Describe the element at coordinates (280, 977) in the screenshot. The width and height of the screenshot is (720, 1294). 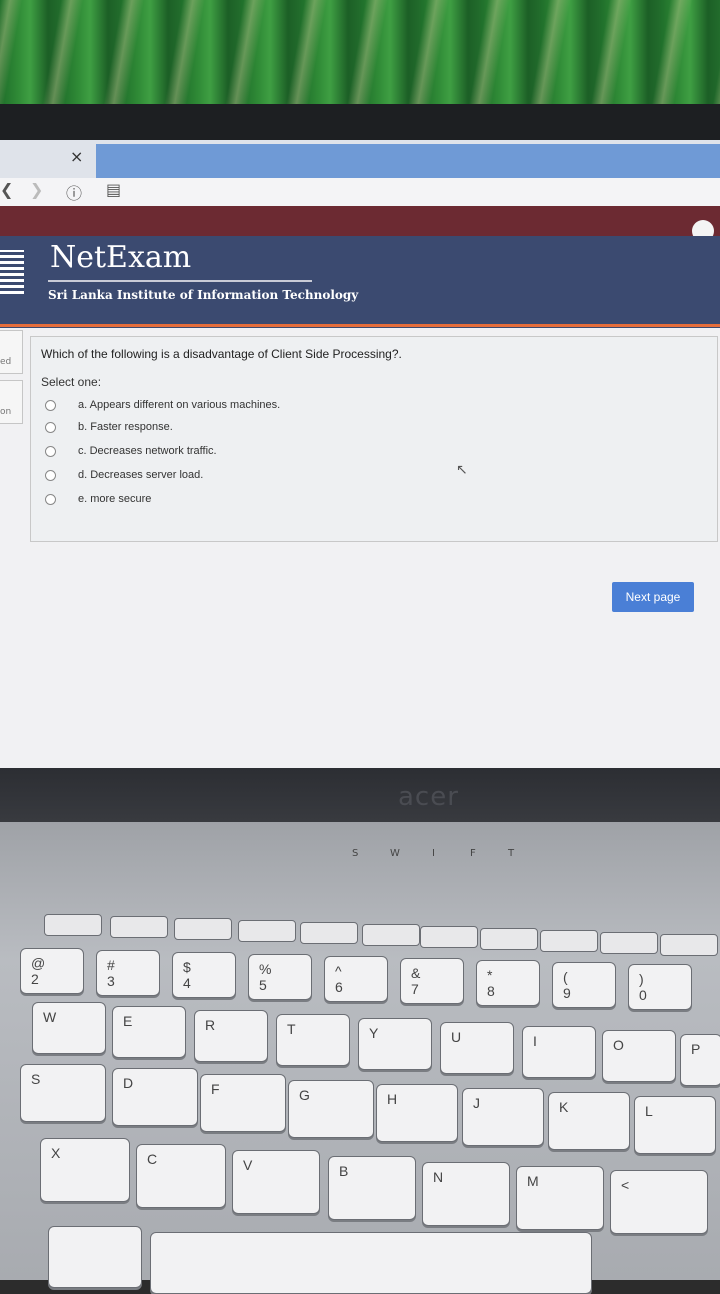
I see `key-5: % 5` at that location.